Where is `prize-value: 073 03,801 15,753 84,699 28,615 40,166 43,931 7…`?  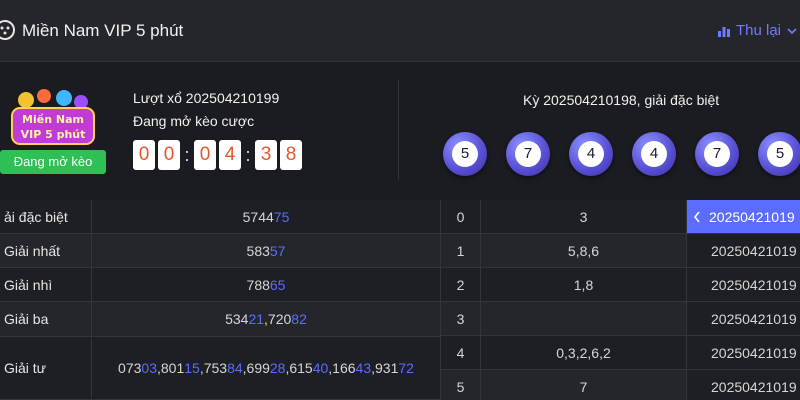
prize-value: 073 03,801 15,753 84,699 28,615 40,166 43,931 7… is located at coordinates (266, 368).